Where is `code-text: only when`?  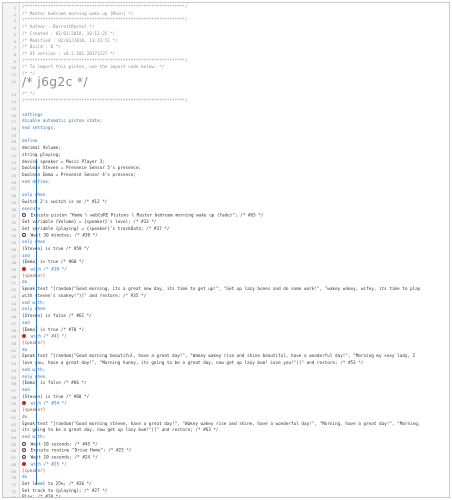
code-text: only when is located at coordinates (233, 243).